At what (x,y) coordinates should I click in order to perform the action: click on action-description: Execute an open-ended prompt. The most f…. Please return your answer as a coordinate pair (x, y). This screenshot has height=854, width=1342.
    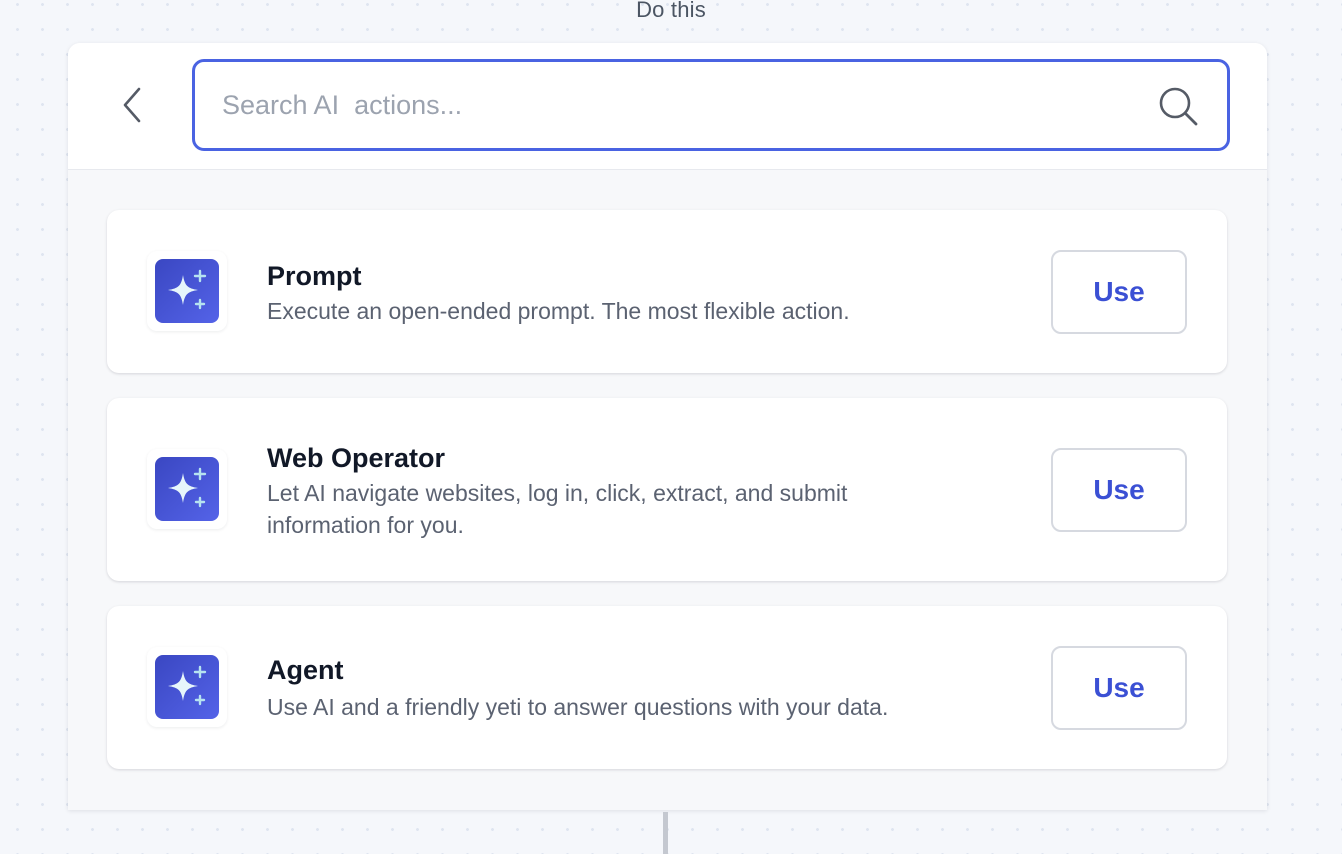
    Looking at the image, I should click on (558, 311).